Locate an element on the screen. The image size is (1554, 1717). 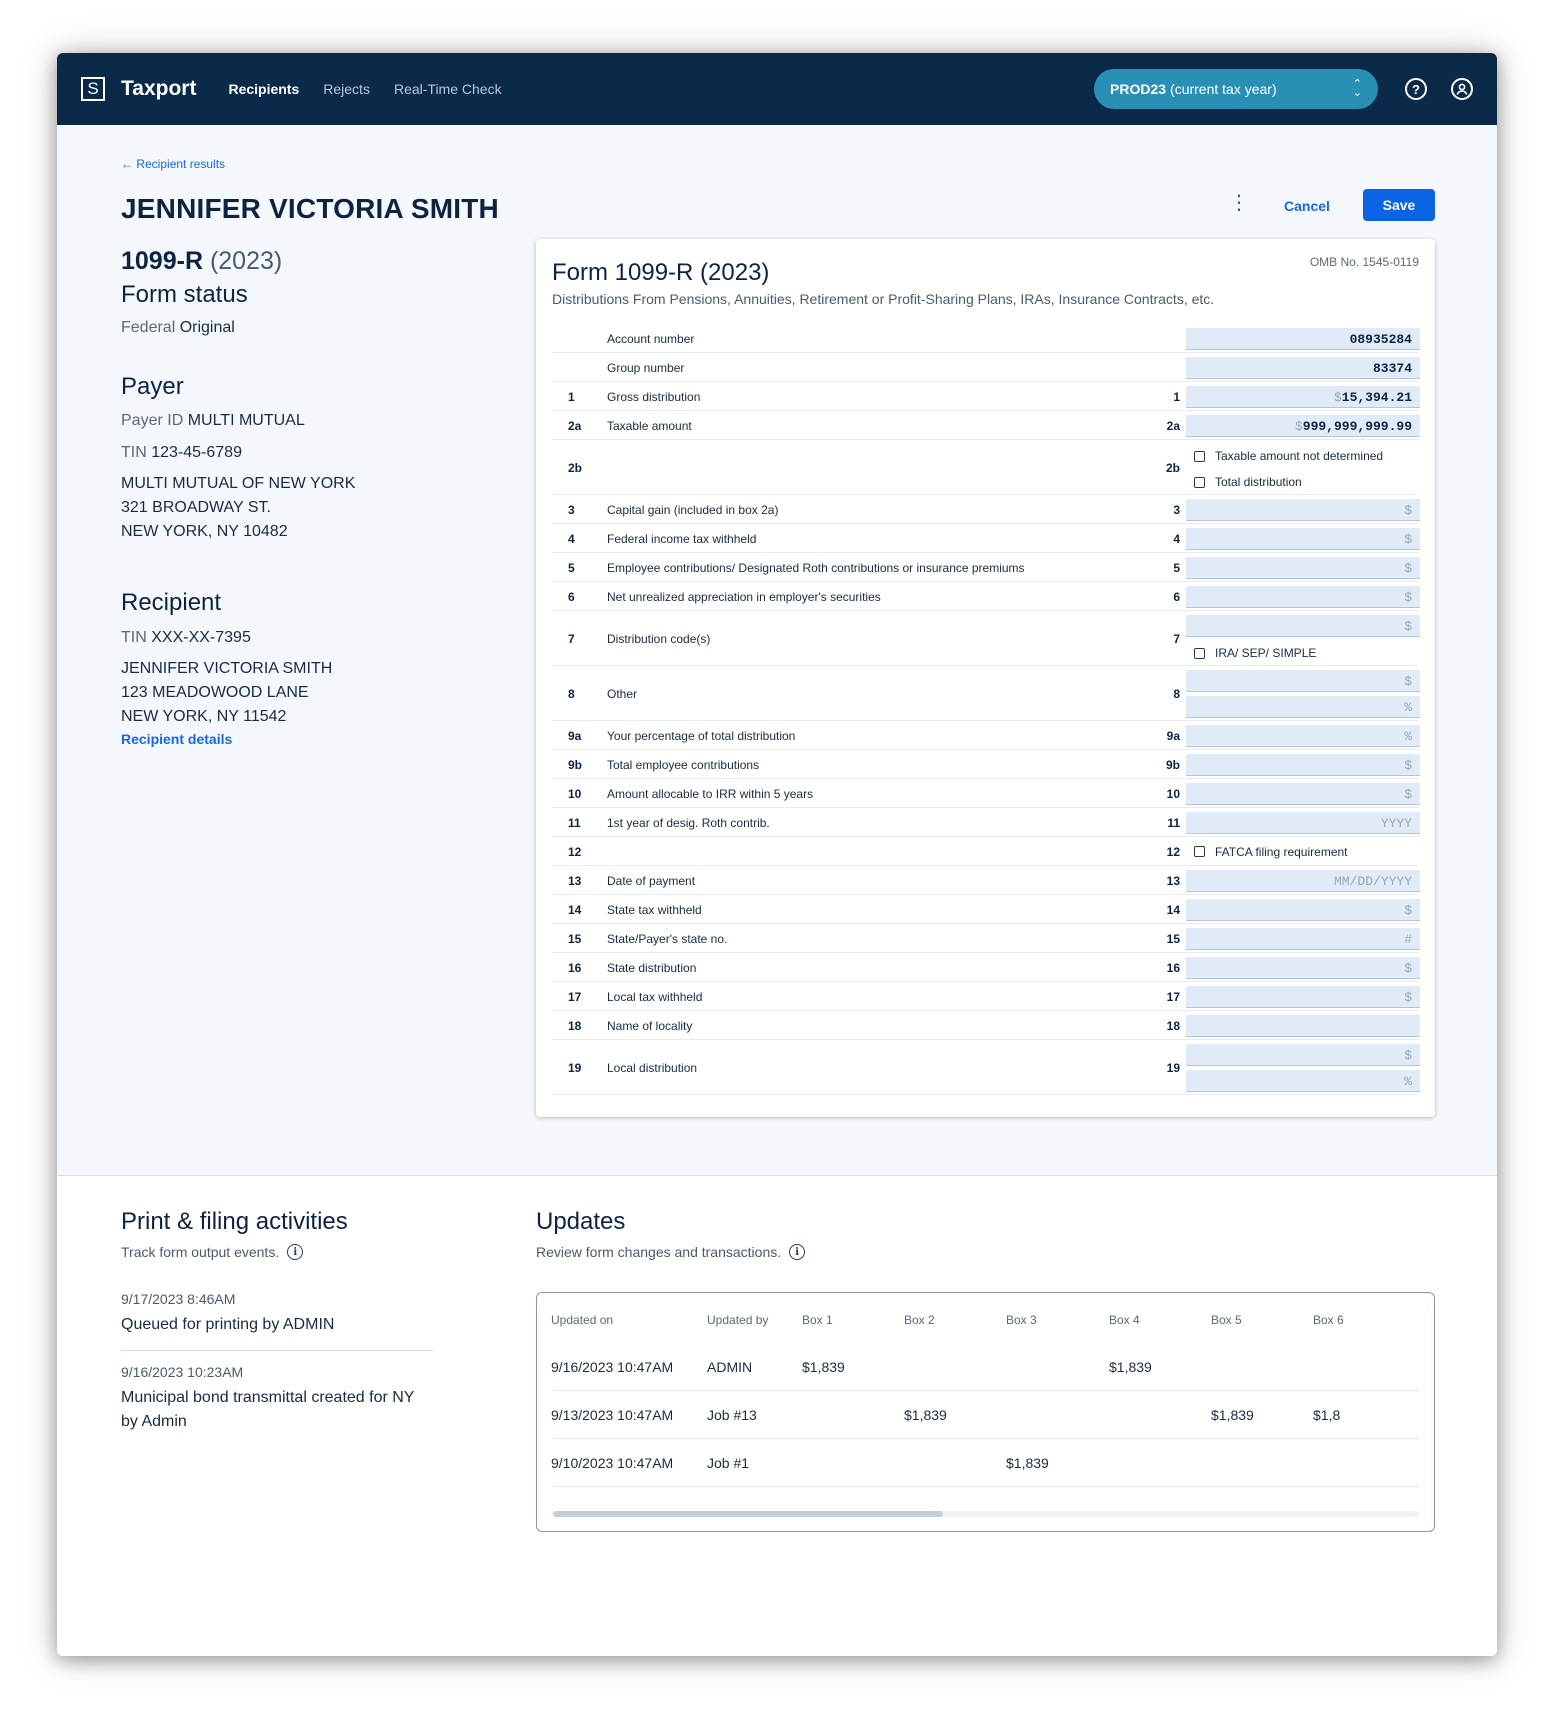
box-field-input: 08935284 is located at coordinates (1303, 338).